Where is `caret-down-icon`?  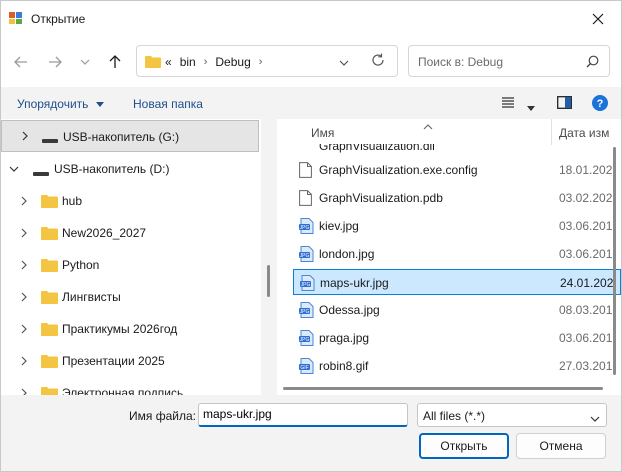
caret-down-icon is located at coordinates (531, 108).